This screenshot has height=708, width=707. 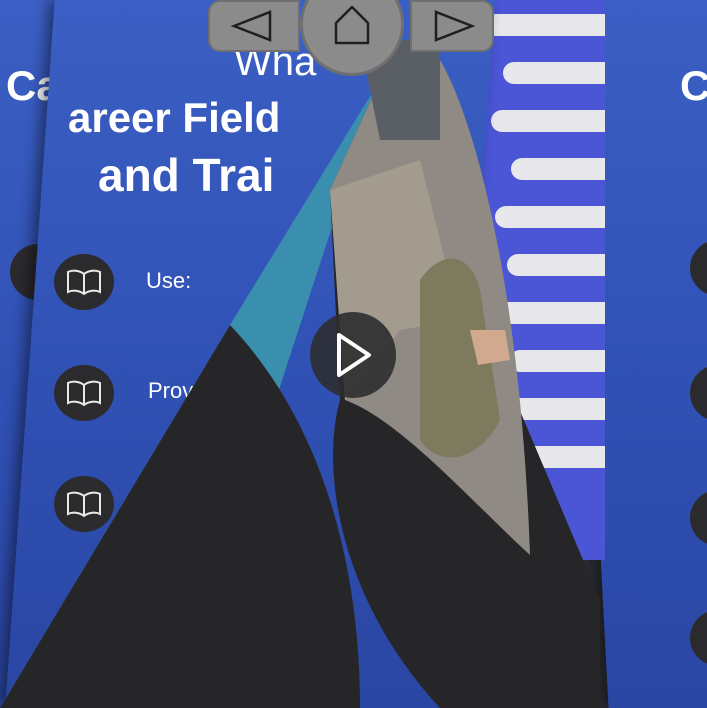 I want to click on back-button, so click(x=254, y=26).